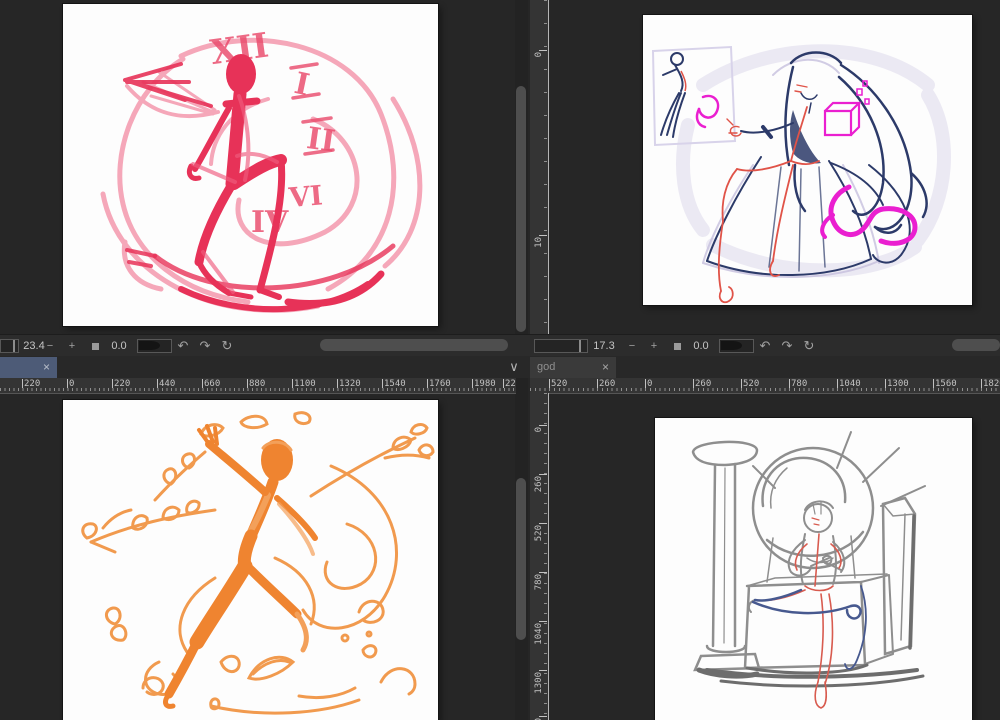  What do you see at coordinates (258, 563) in the screenshot?
I see `vine-dancer-sketch` at bounding box center [258, 563].